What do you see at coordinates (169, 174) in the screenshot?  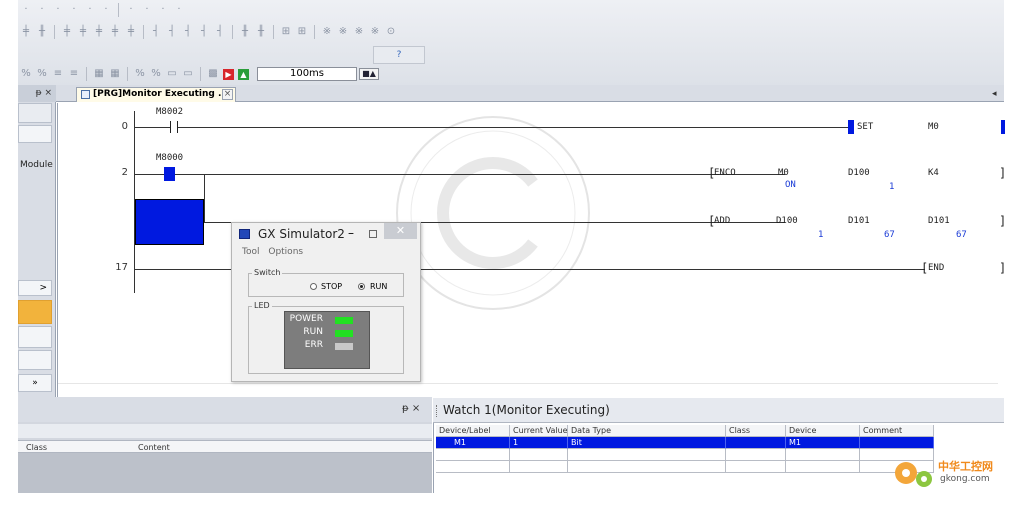 I see `contact-on-highlight` at bounding box center [169, 174].